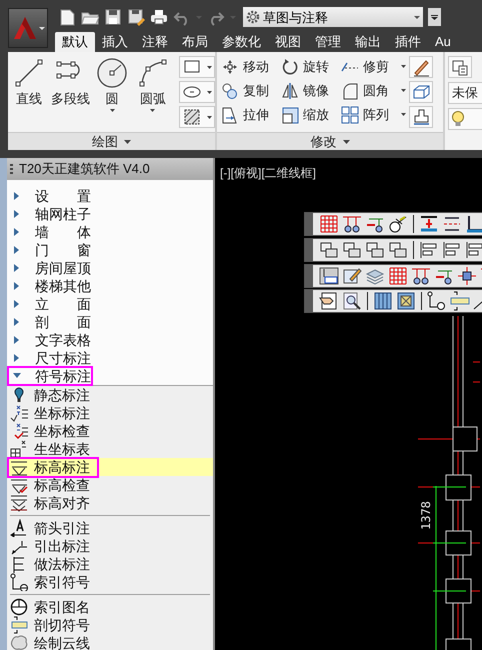 The height and width of the screenshot is (650, 482). I want to click on palette-item: 房间屋顶, so click(110, 268).